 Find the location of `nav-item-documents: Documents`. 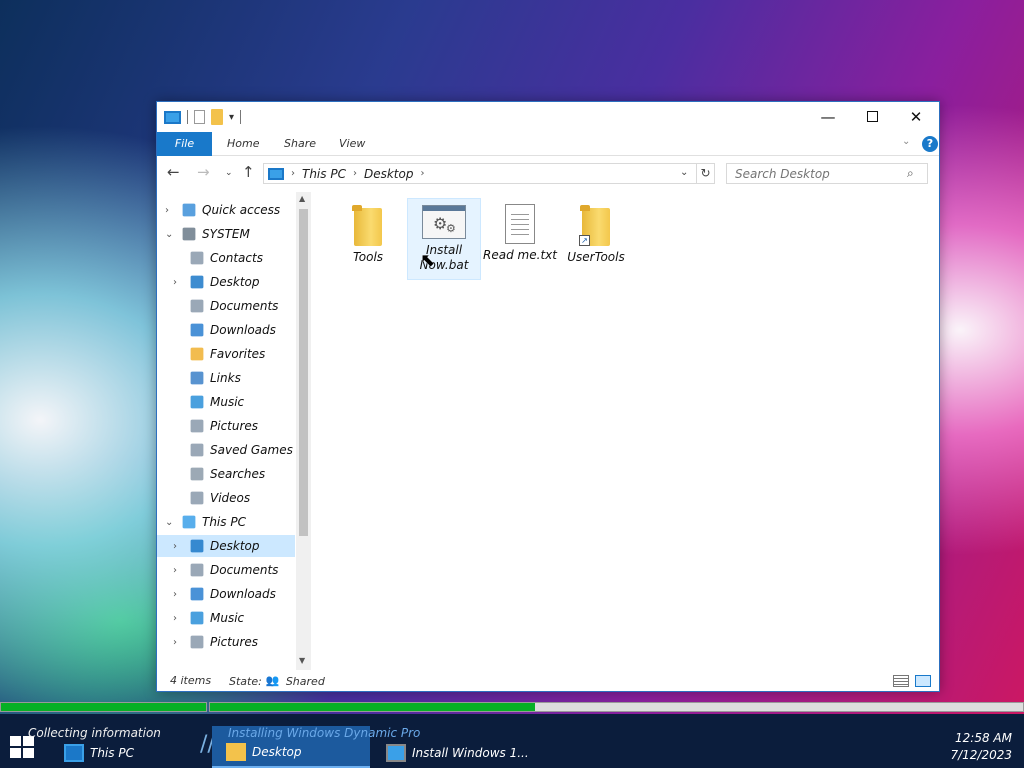

nav-item-documents: Documents is located at coordinates (226, 306).